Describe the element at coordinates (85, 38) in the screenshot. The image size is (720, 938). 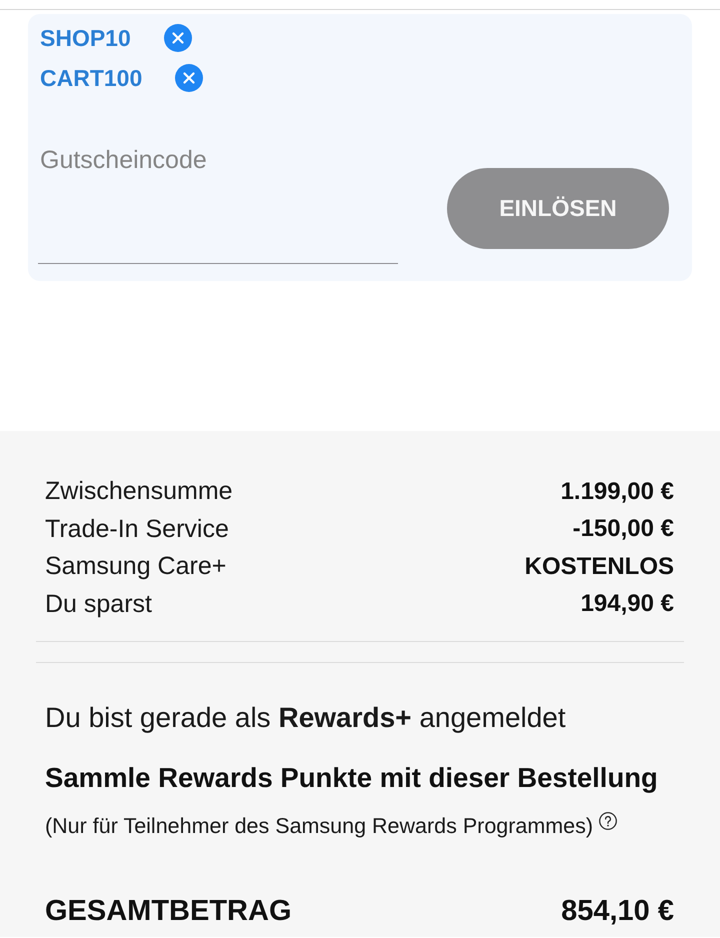
I see `coupon-code: SHOP10` at that location.